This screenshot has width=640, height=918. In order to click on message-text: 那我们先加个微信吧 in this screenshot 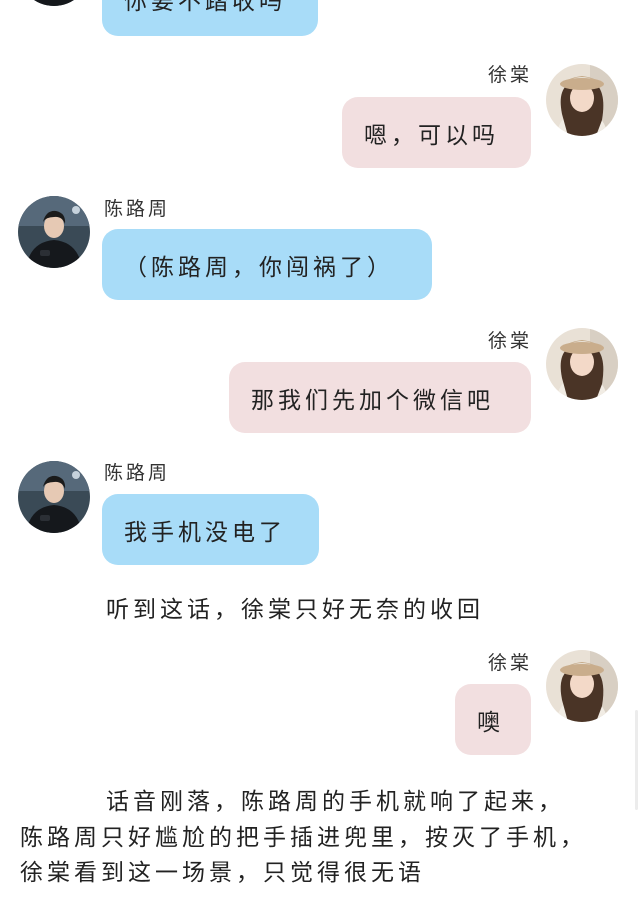, I will do `click(372, 400)`.